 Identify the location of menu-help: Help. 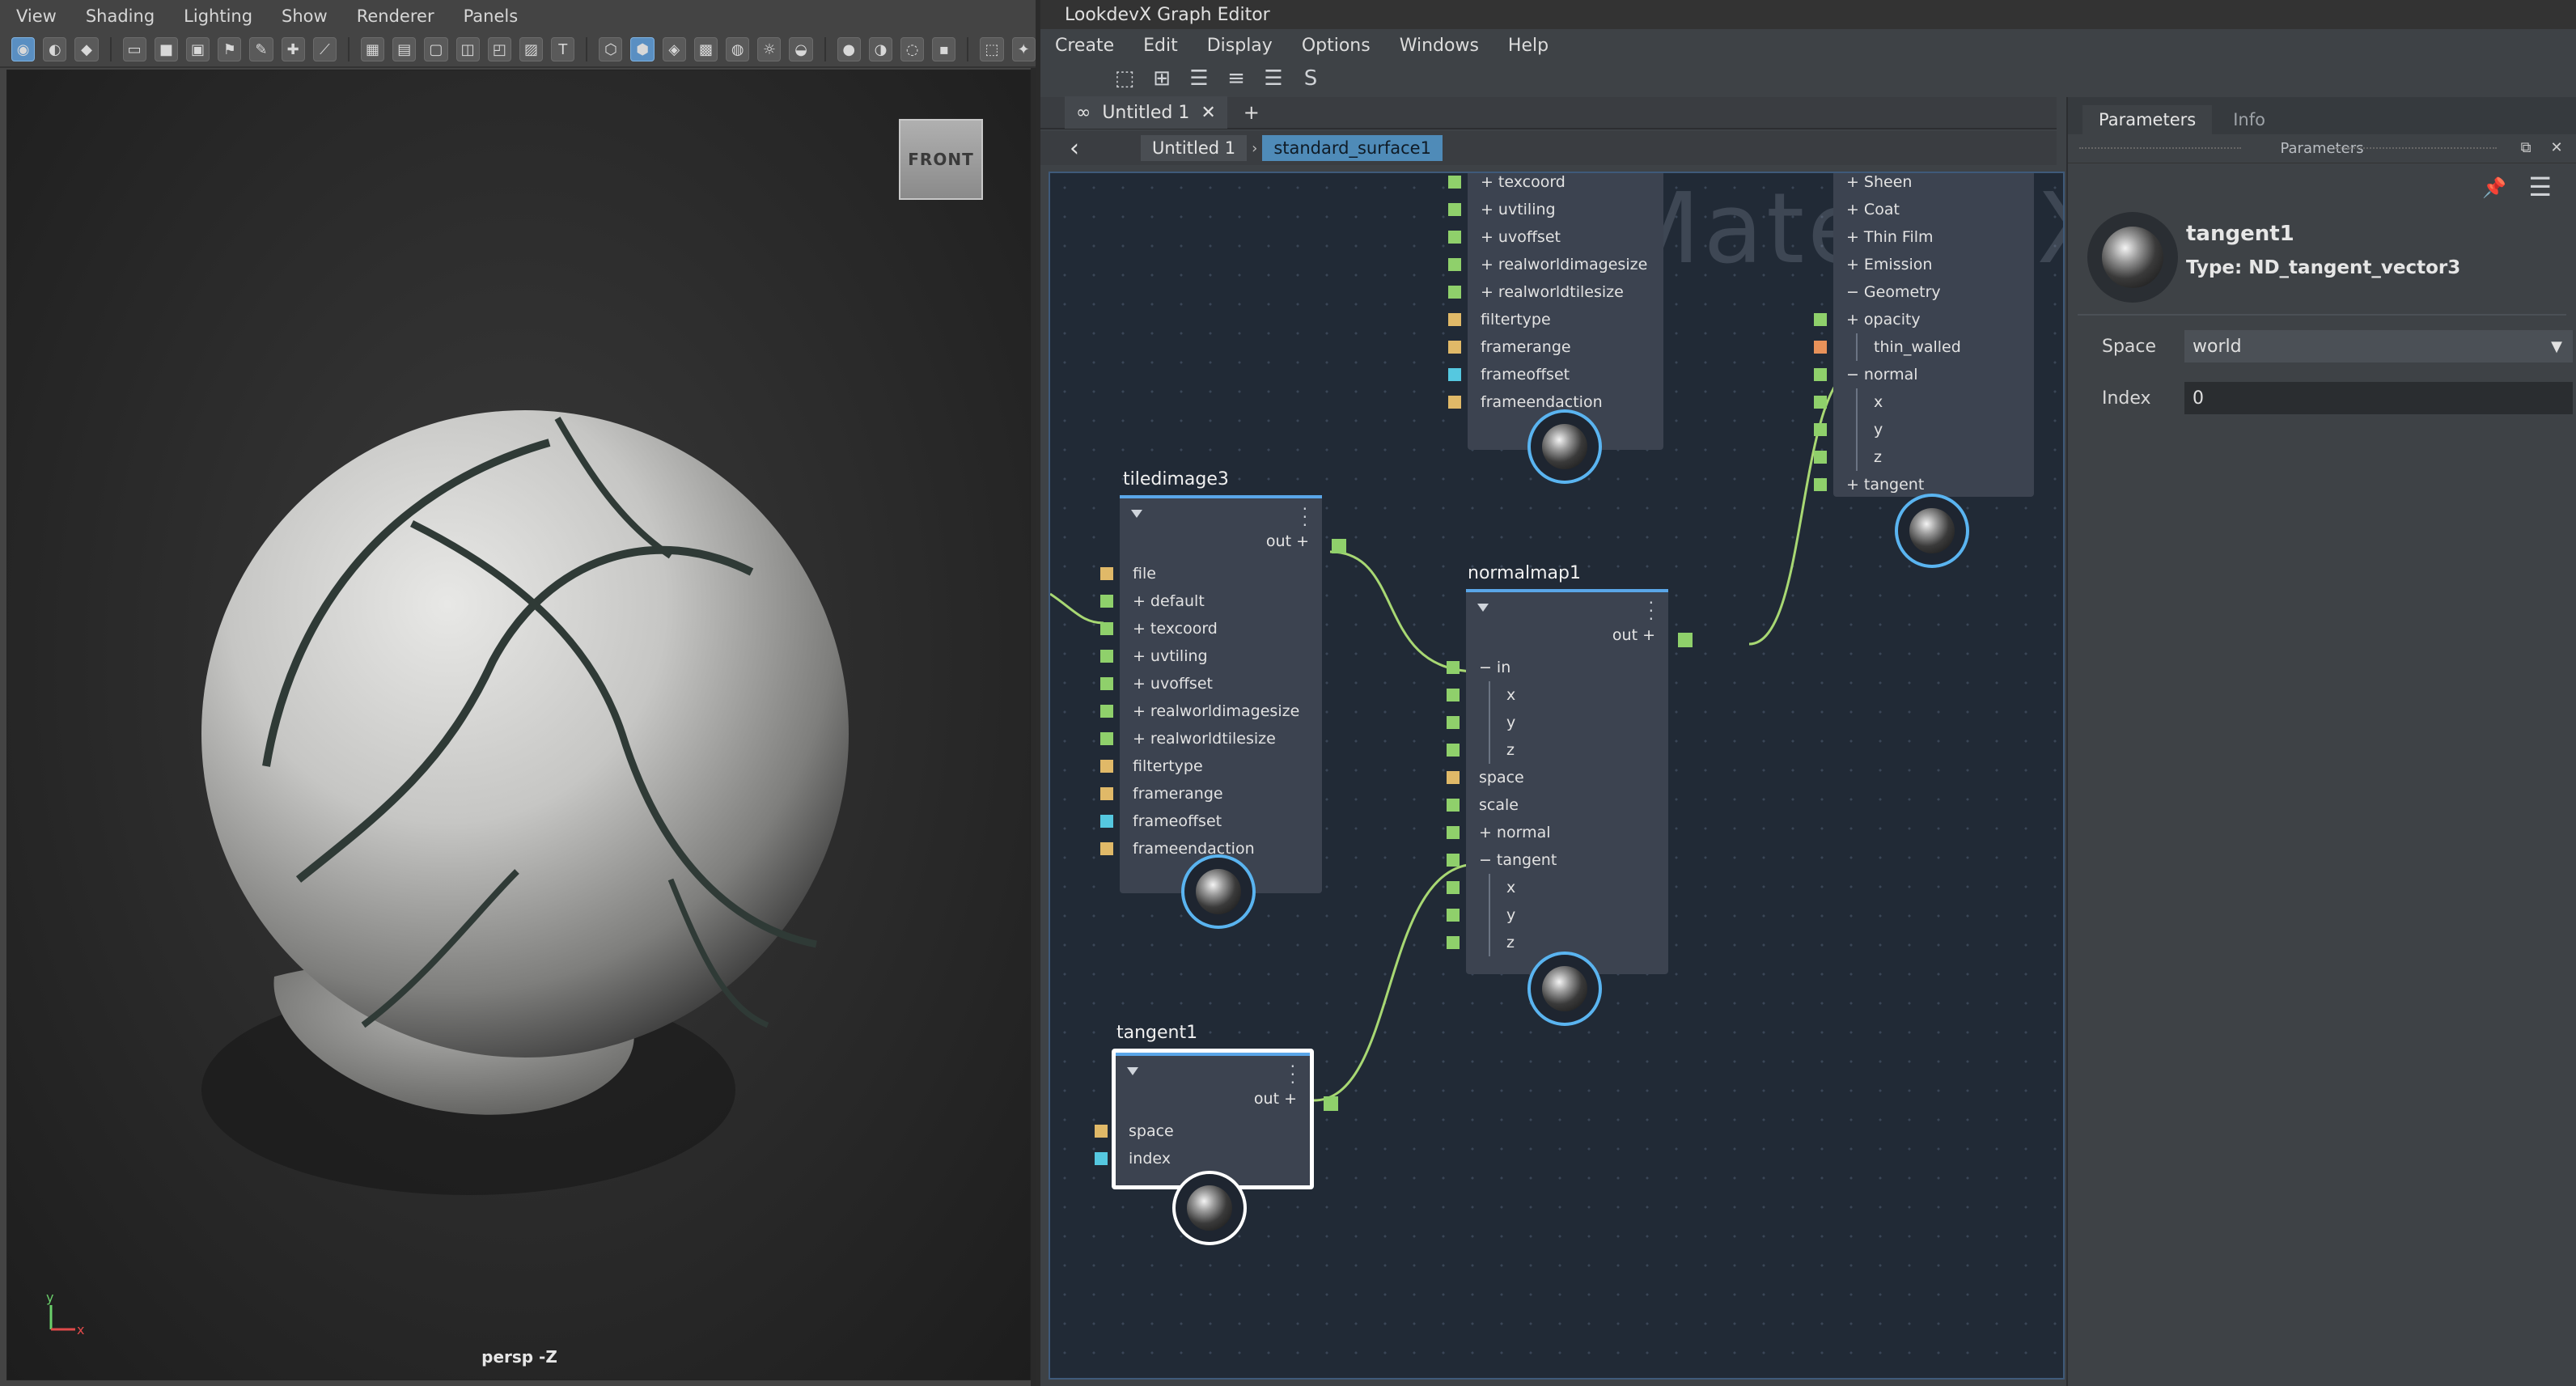
(1528, 46).